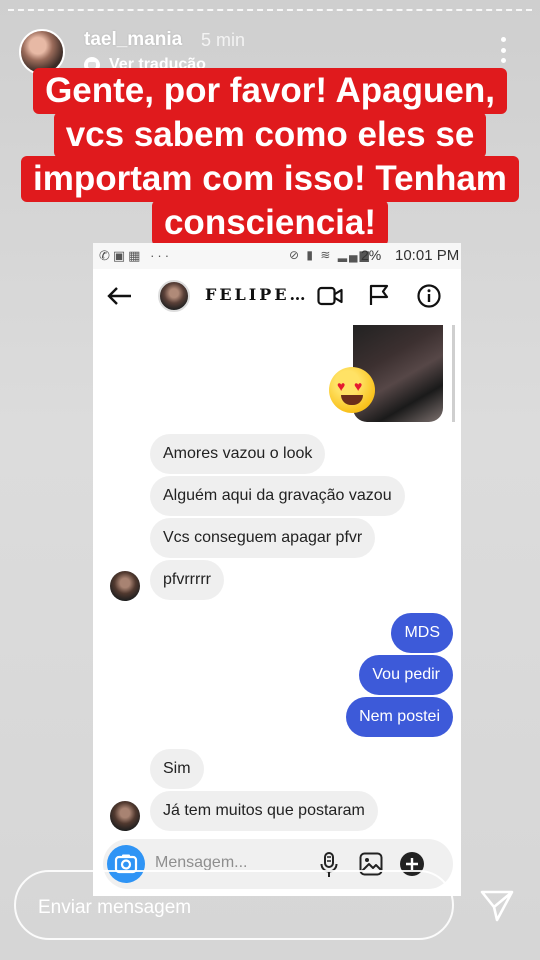 This screenshot has height=960, width=540. Describe the element at coordinates (136, 255) in the screenshot. I see `notification-icons: ✆▣▦ ···` at that location.